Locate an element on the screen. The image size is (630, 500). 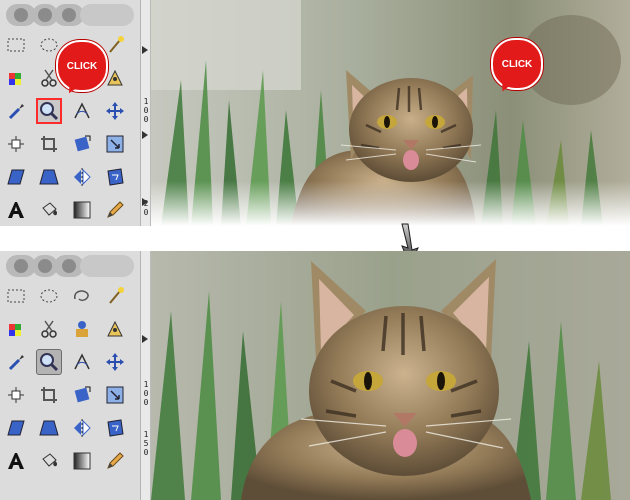
click-callout-toolbox: CLICK is located at coordinates (82, 68).